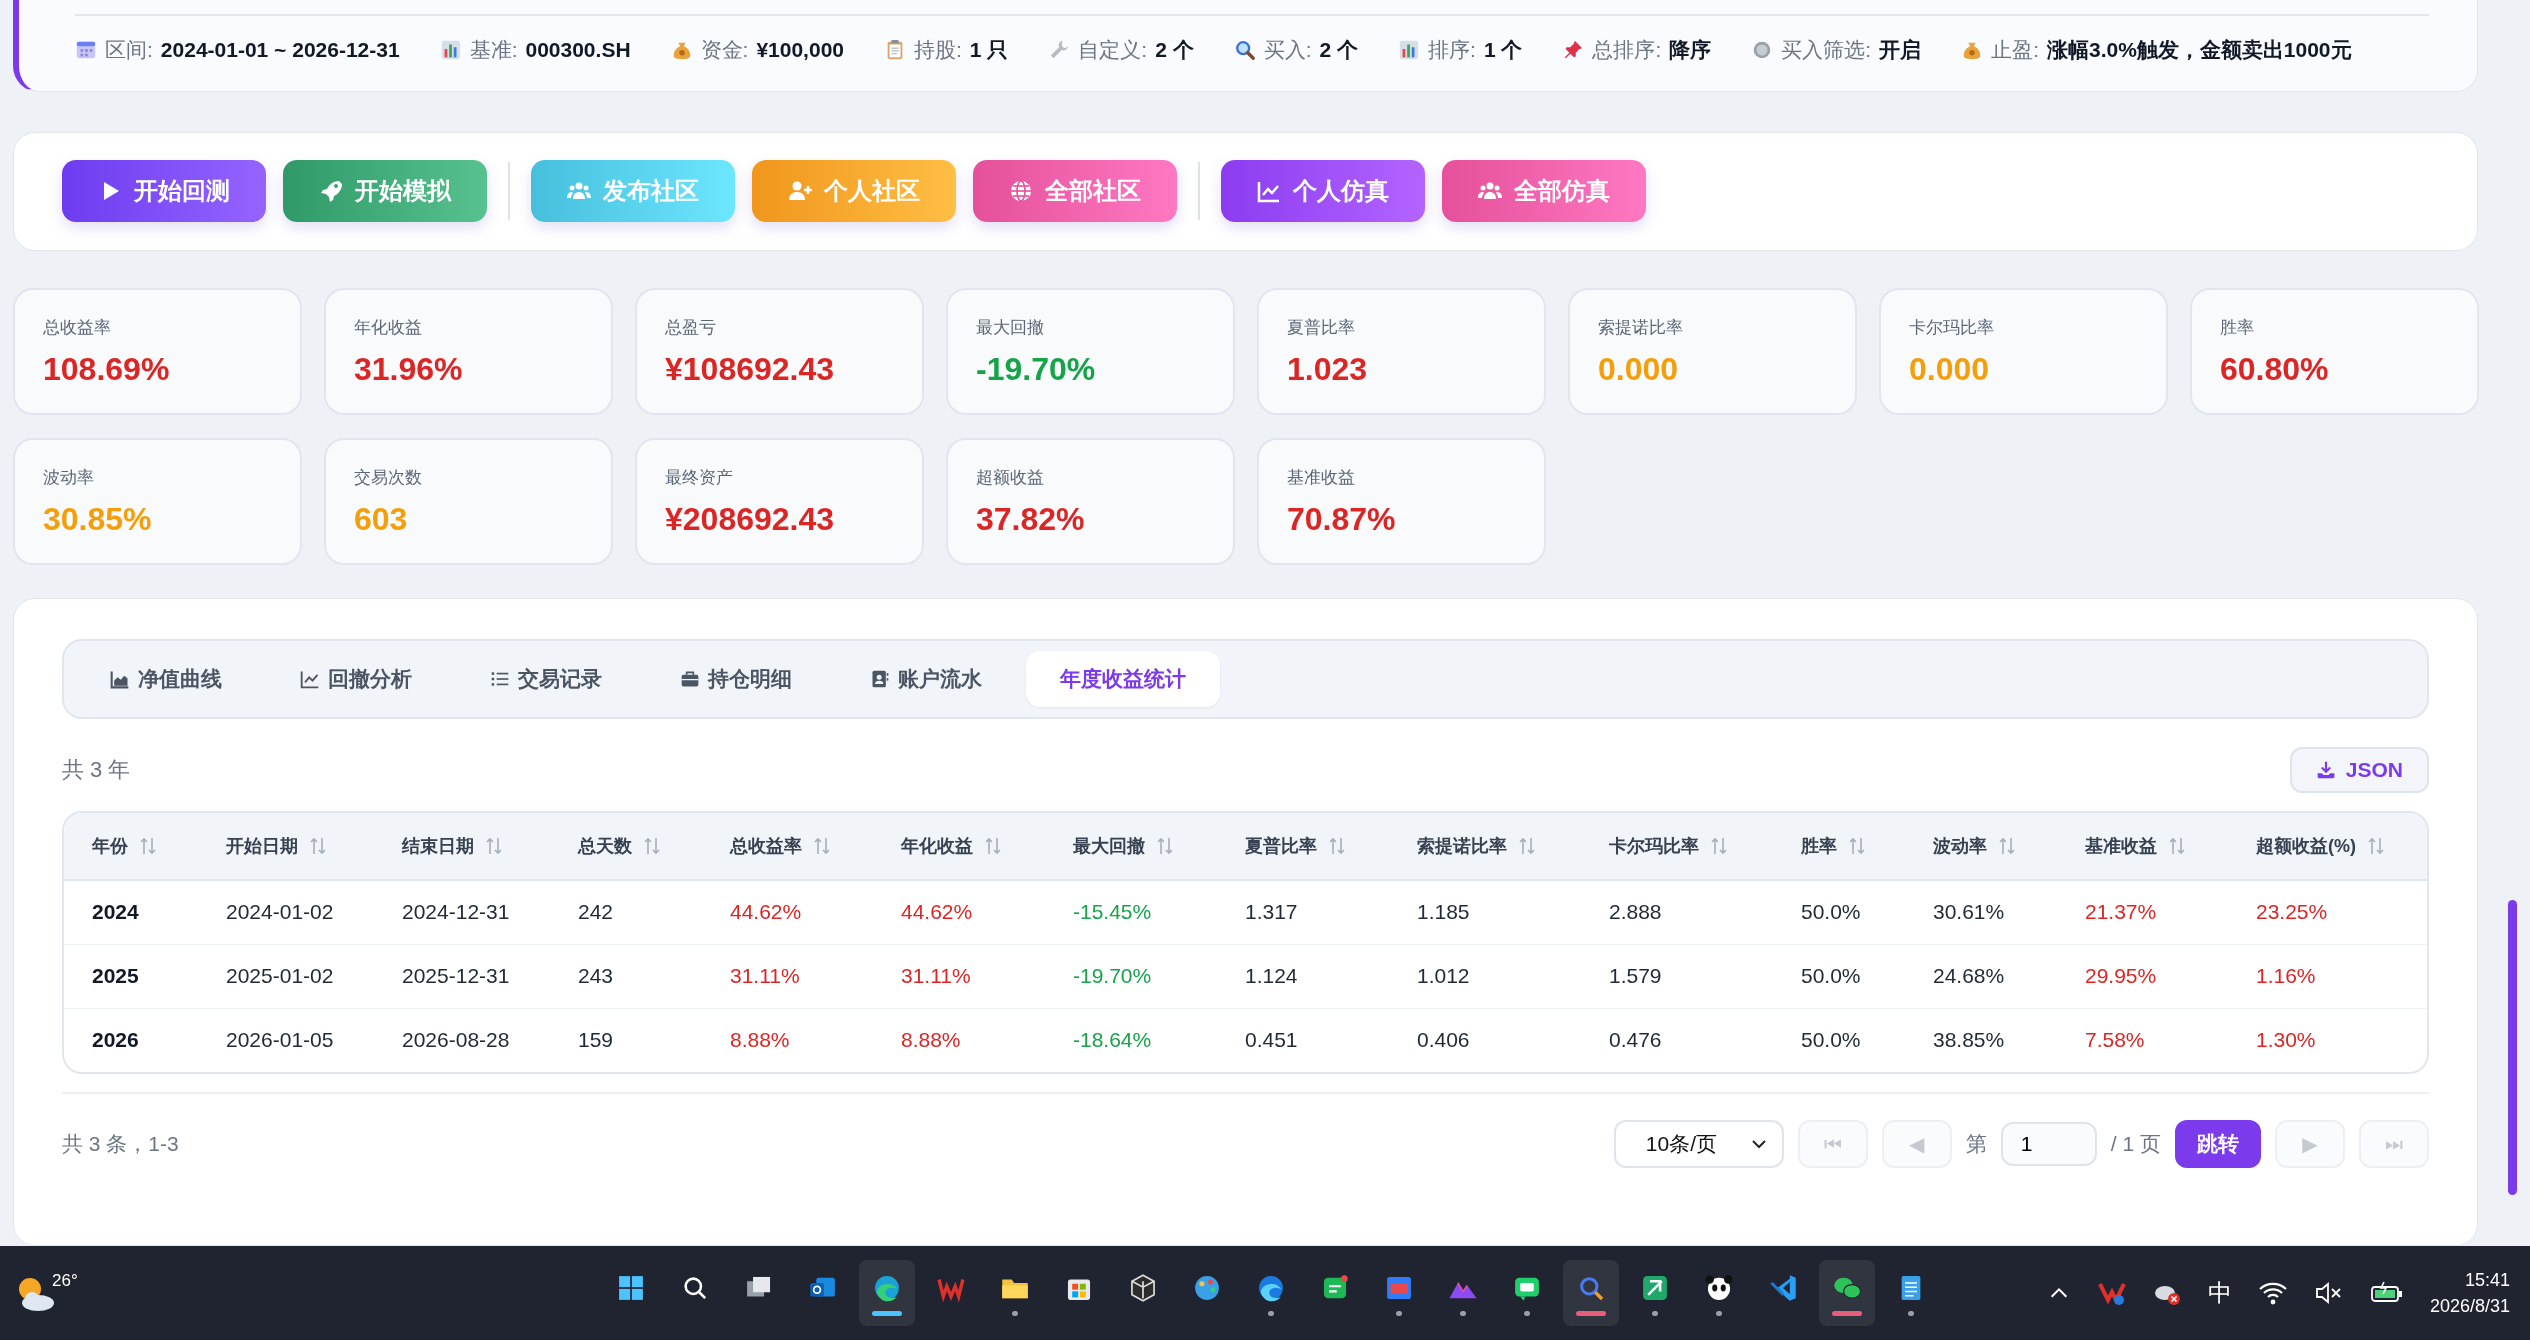 This screenshot has height=1340, width=2530. I want to click on column-header: 结束日期, so click(438, 845).